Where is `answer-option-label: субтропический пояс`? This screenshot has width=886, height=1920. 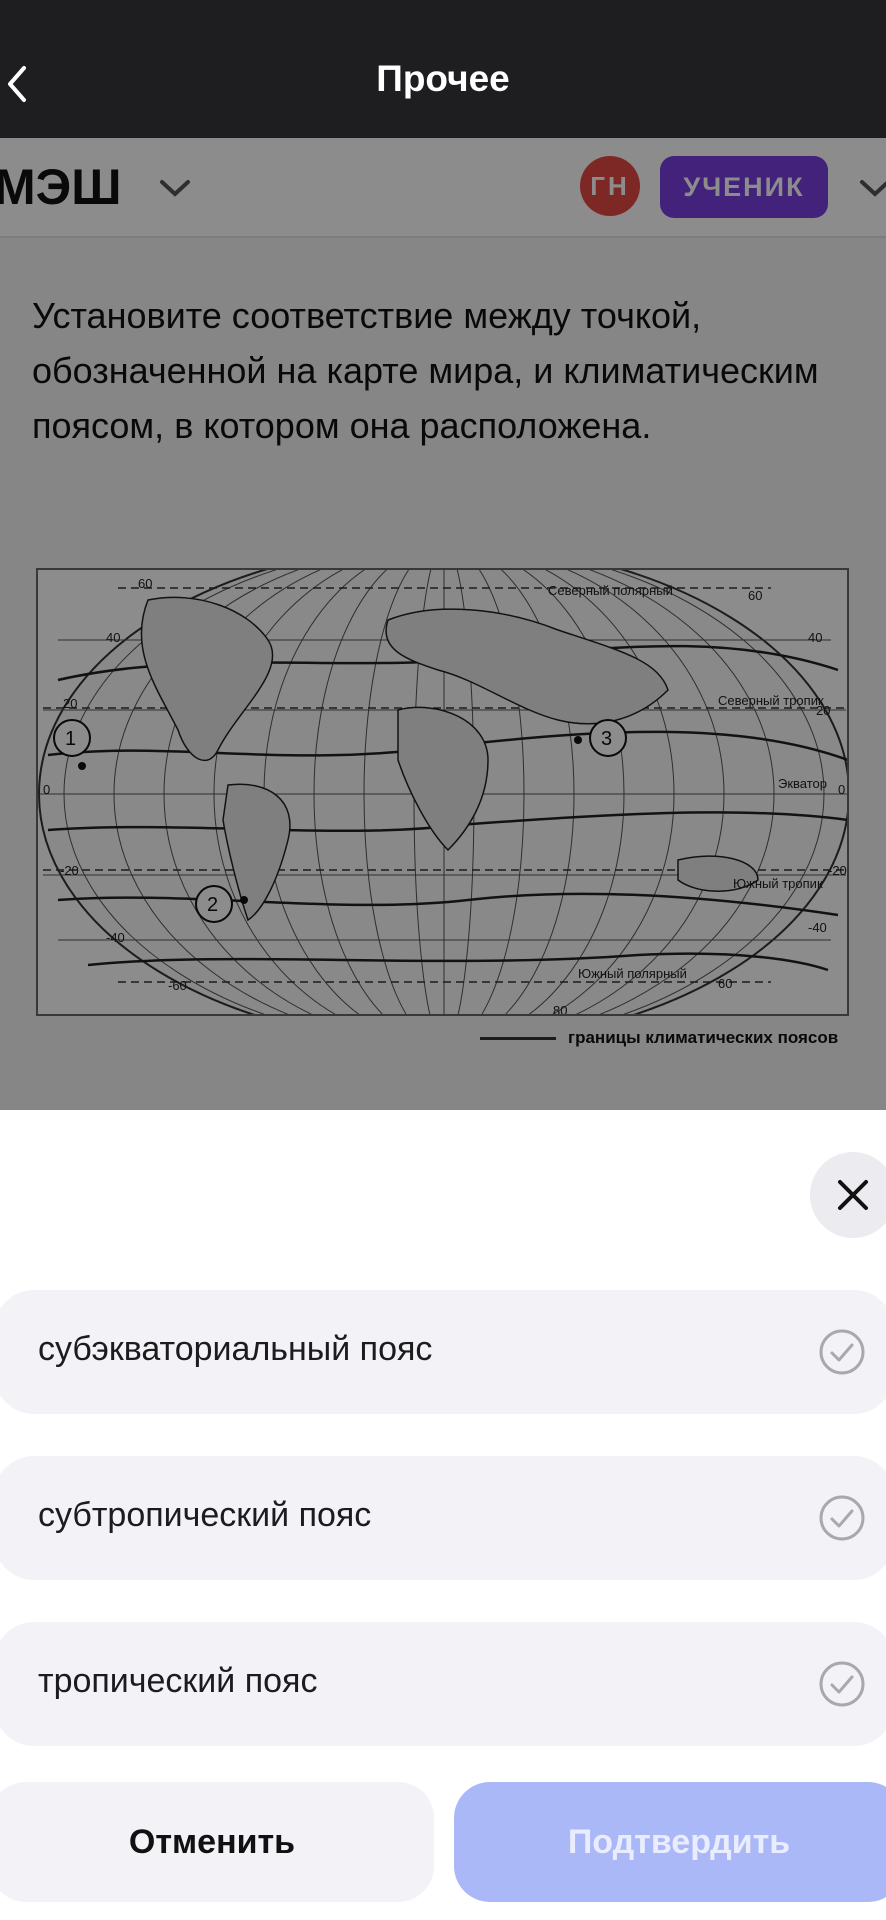 answer-option-label: субтропический пояс is located at coordinates (205, 1515).